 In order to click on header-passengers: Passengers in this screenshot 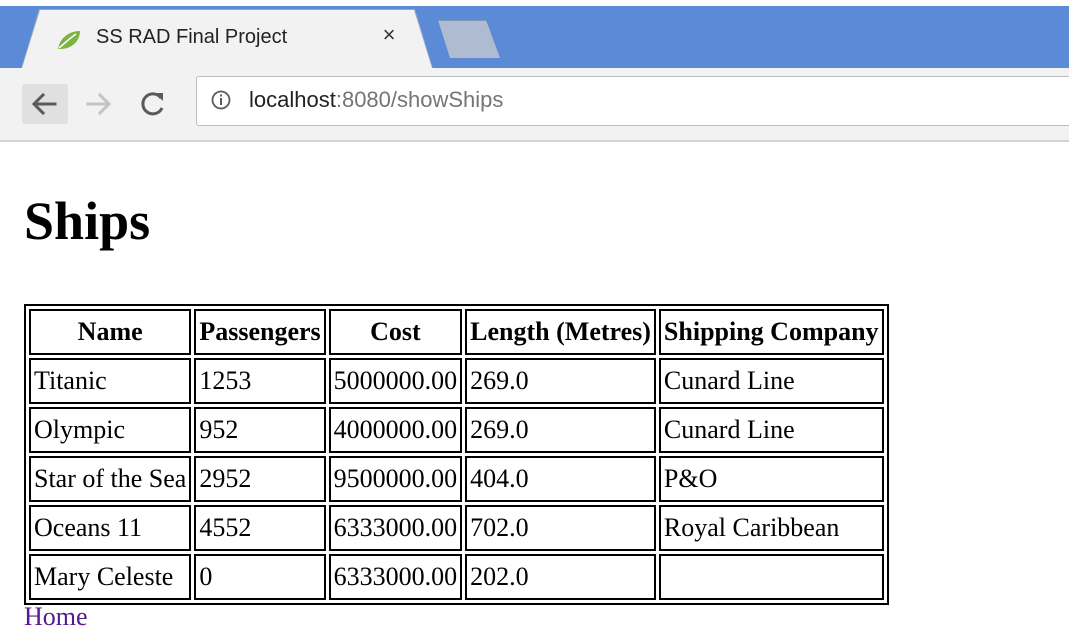, I will do `click(260, 332)`.